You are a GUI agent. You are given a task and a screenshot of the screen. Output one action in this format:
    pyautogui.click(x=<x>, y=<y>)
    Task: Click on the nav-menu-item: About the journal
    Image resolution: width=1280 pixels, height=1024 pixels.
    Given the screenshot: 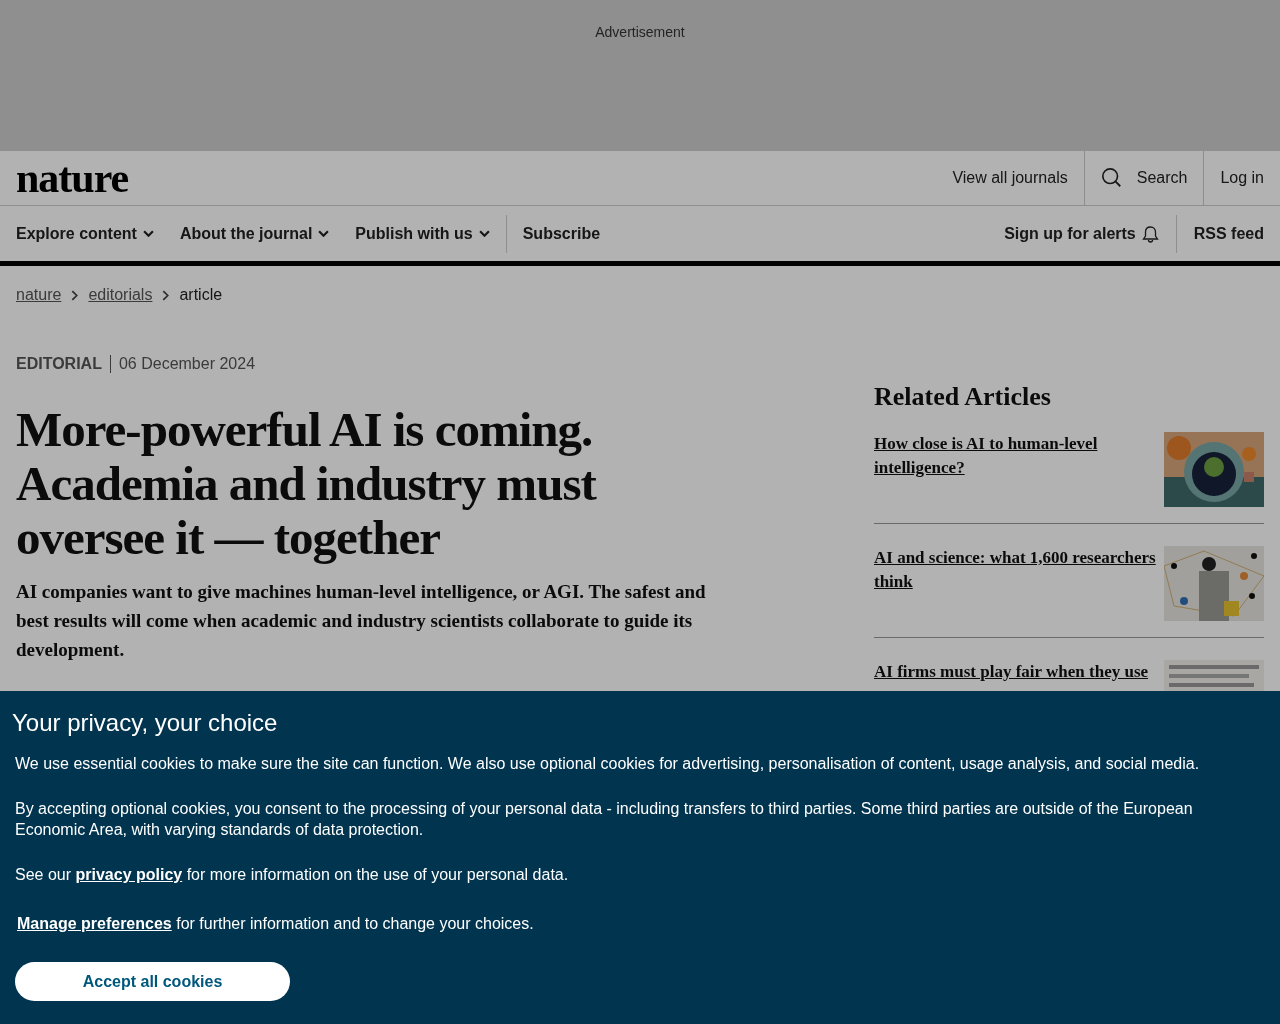 What is the action you would take?
    pyautogui.click(x=254, y=233)
    